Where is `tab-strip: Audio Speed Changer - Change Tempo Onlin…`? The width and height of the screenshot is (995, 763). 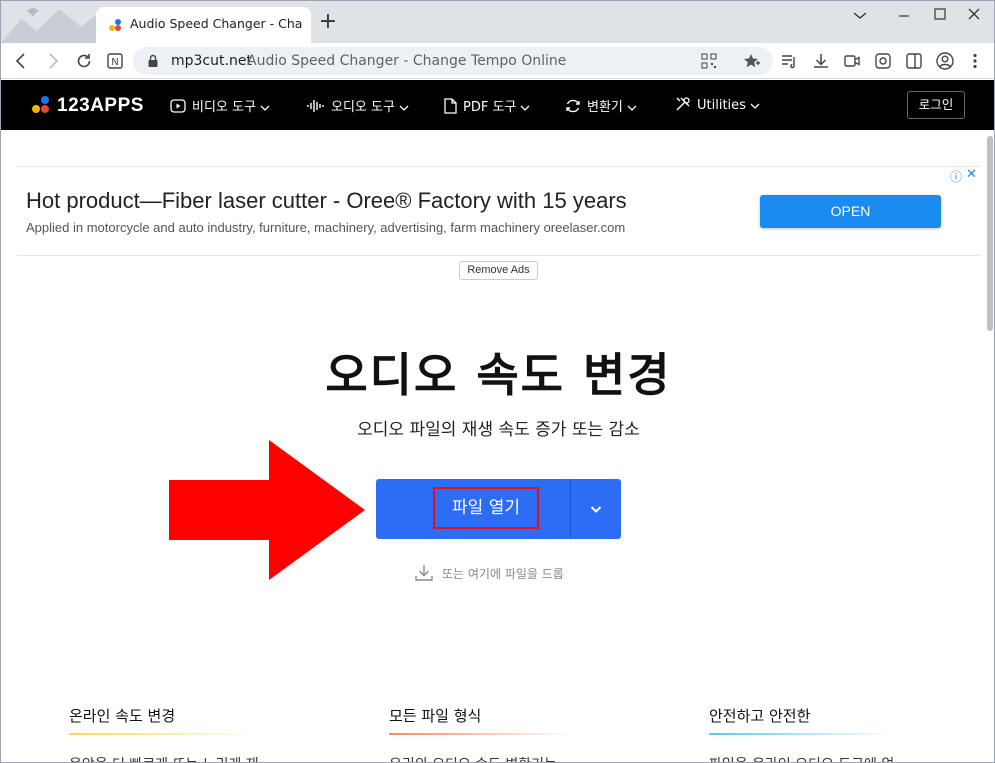 tab-strip: Audio Speed Changer - Change Tempo Onlin… is located at coordinates (497, 22).